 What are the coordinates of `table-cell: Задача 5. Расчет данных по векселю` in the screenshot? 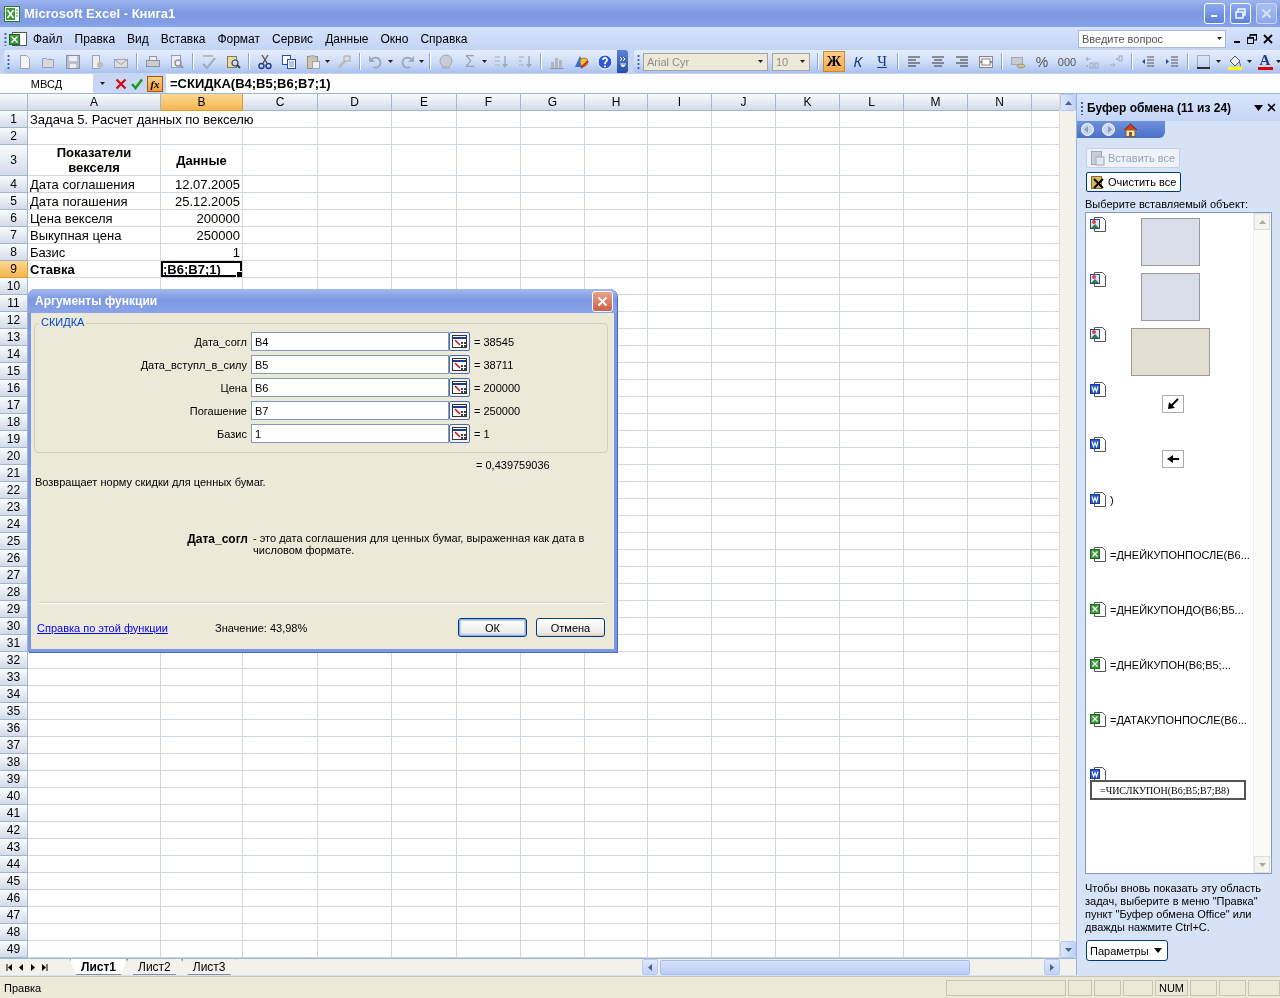 It's located at (173, 119).